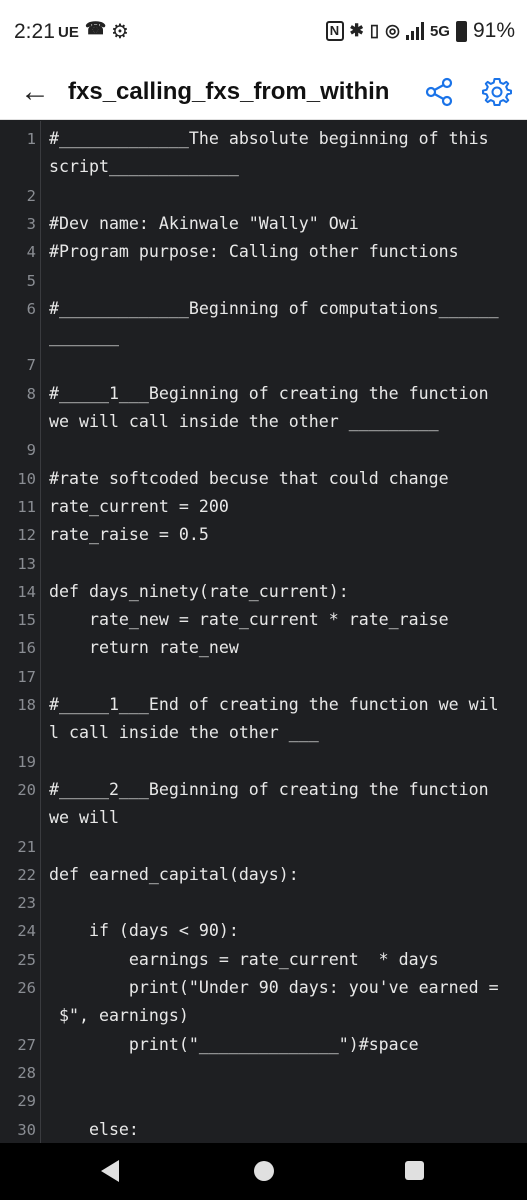 This screenshot has height=1200, width=527. What do you see at coordinates (244, 422) in the screenshot?
I see `code-text: we will call inside the other _________` at bounding box center [244, 422].